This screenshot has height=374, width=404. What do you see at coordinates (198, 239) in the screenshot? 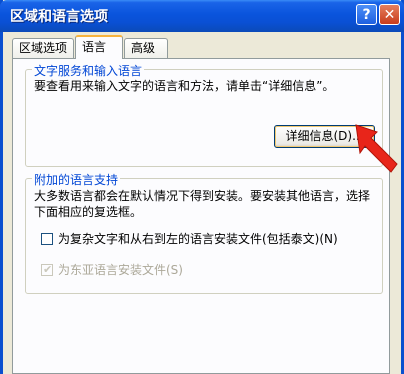
I see `complex-scripts-label: 为复杂文字和从右到左的语言安装文件(包括泰文)(N)` at bounding box center [198, 239].